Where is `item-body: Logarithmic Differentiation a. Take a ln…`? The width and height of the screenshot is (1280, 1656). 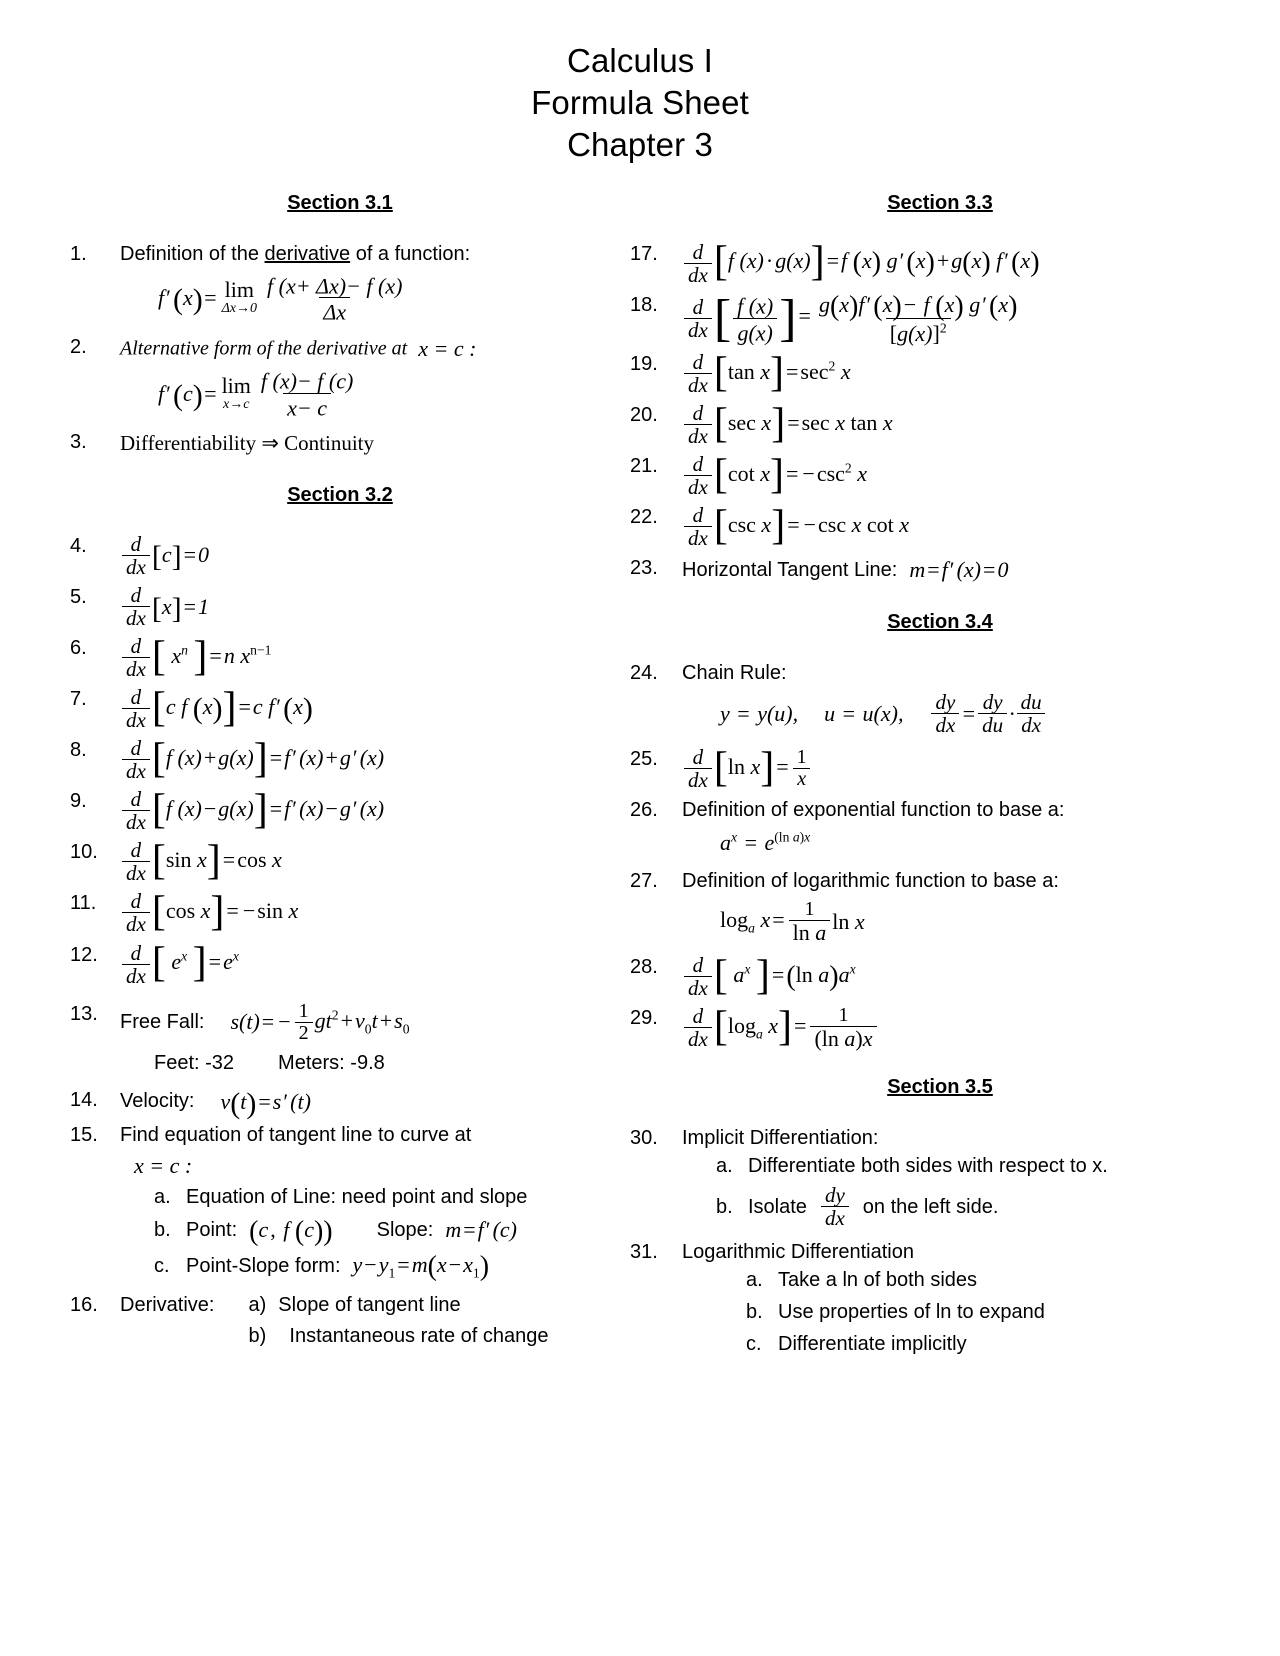 item-body: Logarithmic Differentiation a. Take a ln… is located at coordinates (966, 1300).